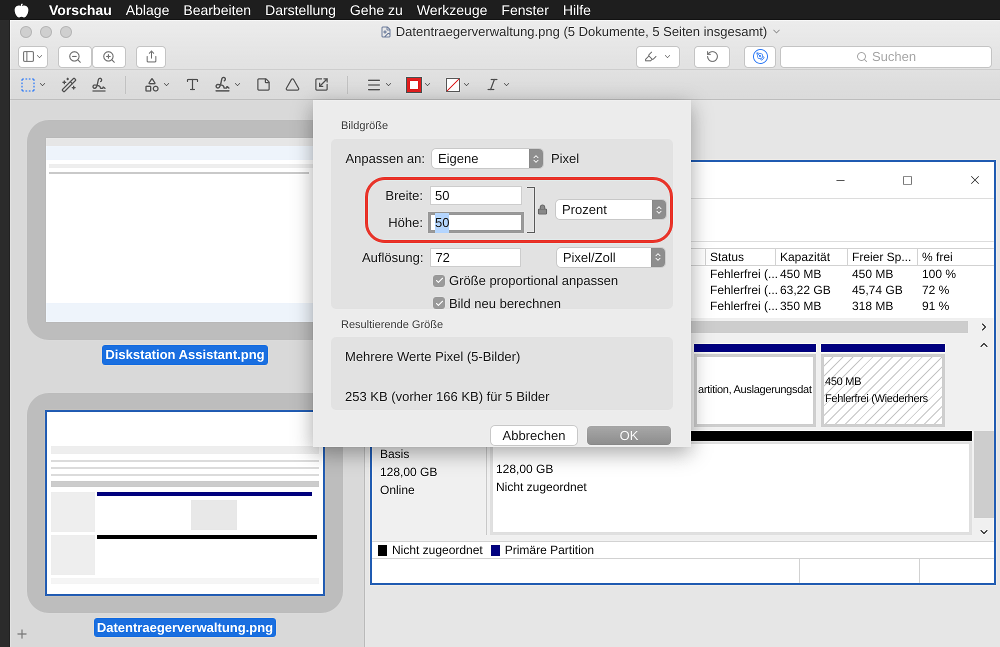  Describe the element at coordinates (525, 469) in the screenshot. I see `partition-text: 128,00 GB` at that location.